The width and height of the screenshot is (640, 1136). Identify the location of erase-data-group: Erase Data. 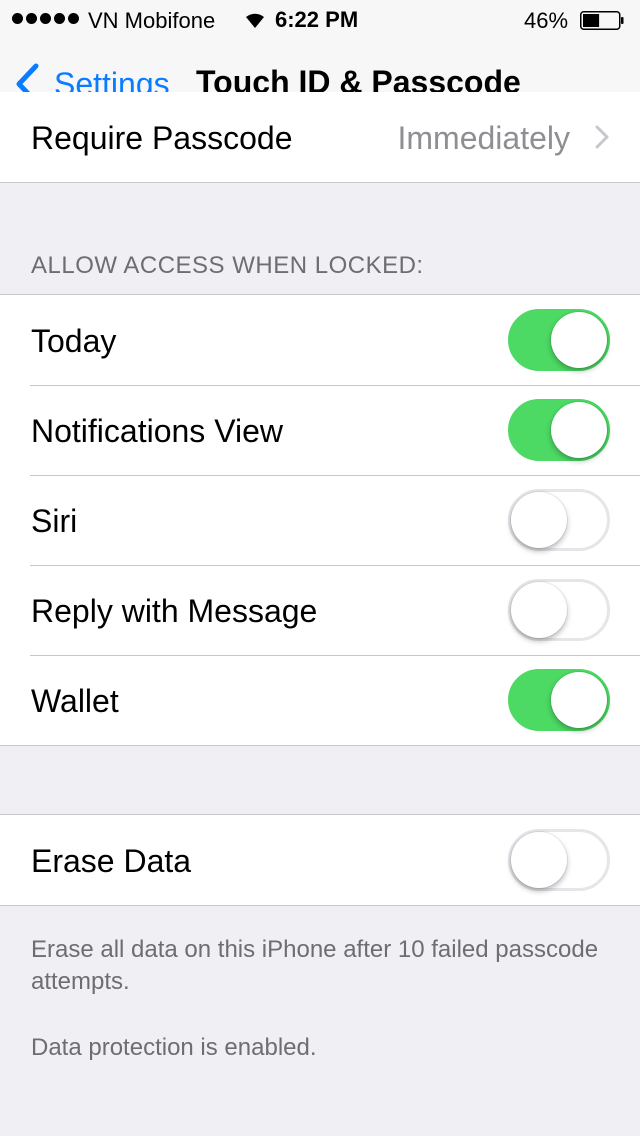
(320, 860).